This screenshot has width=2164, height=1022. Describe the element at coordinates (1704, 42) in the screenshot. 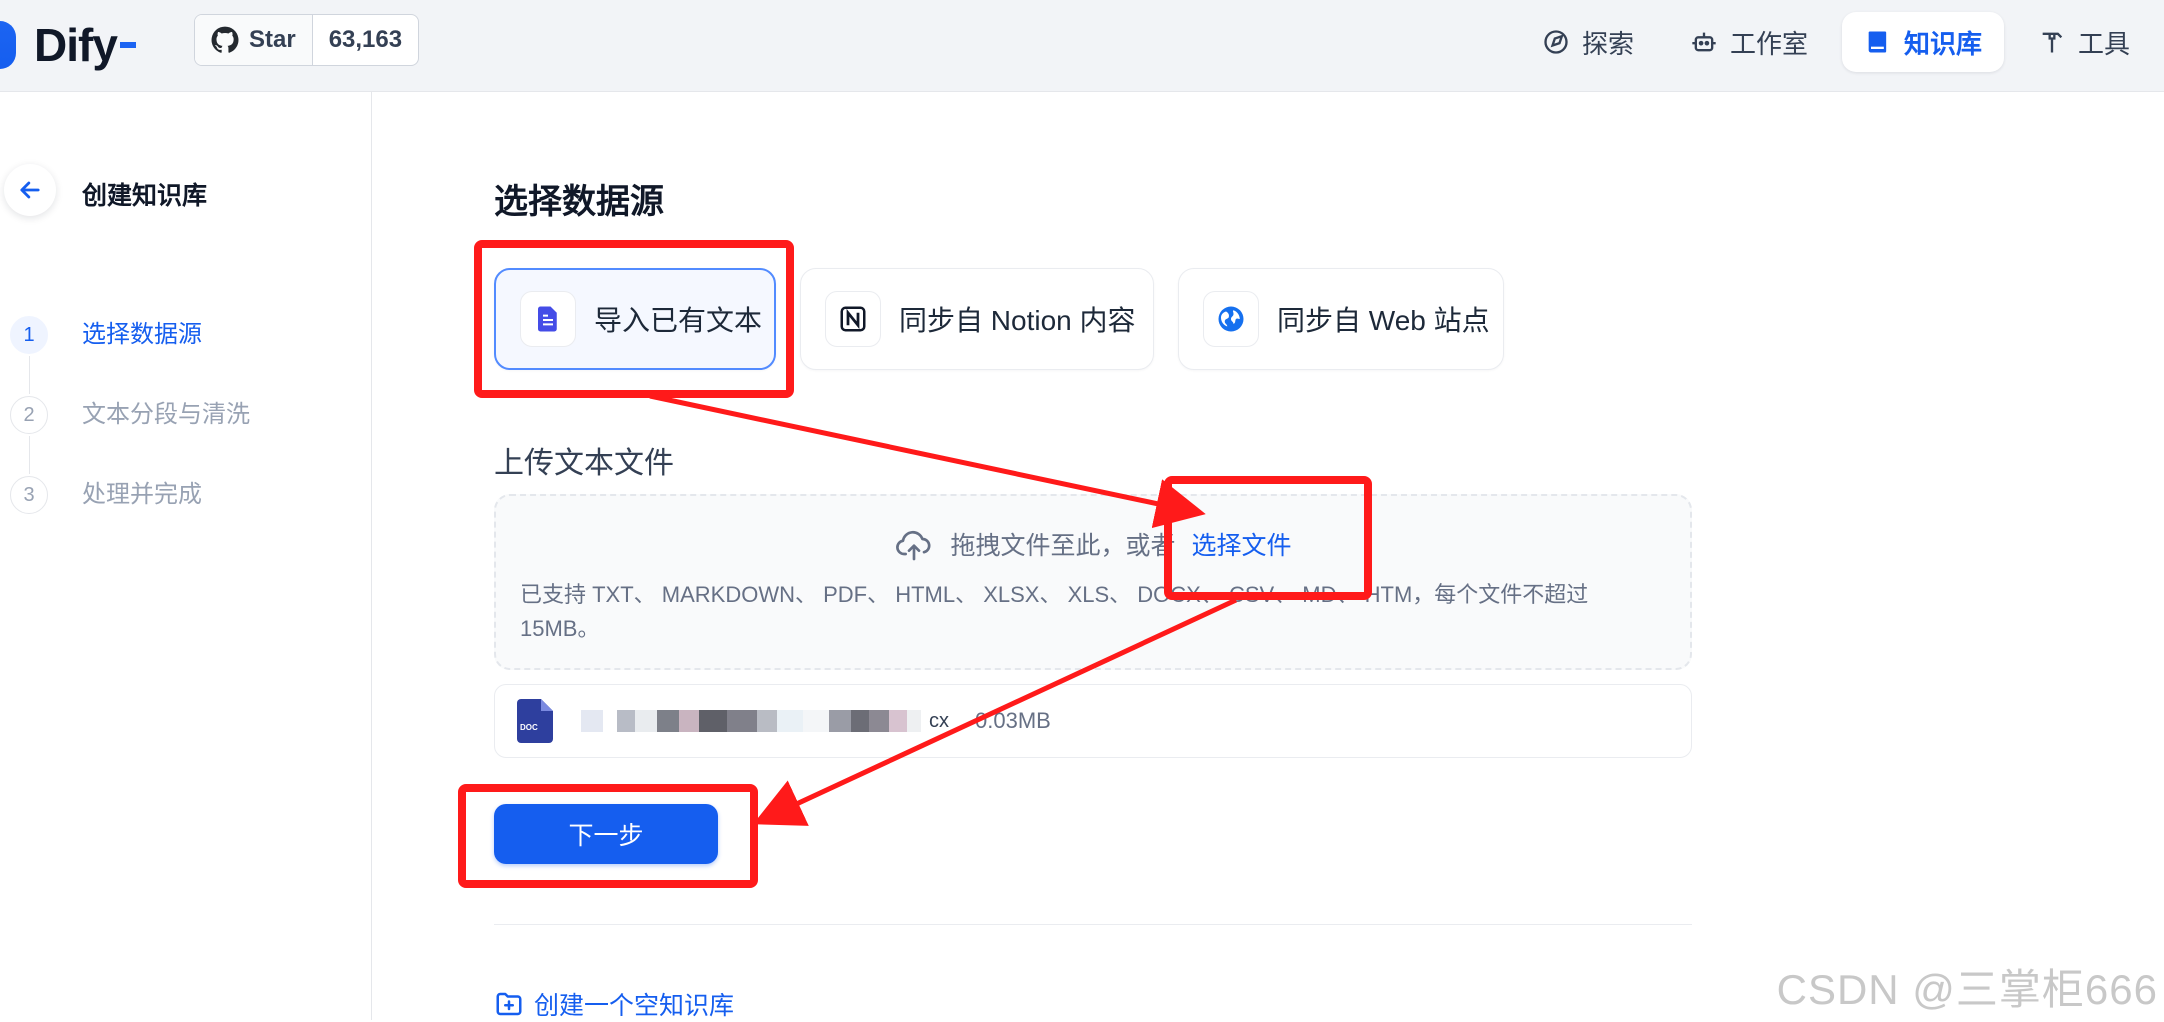

I see `robot-icon` at that location.